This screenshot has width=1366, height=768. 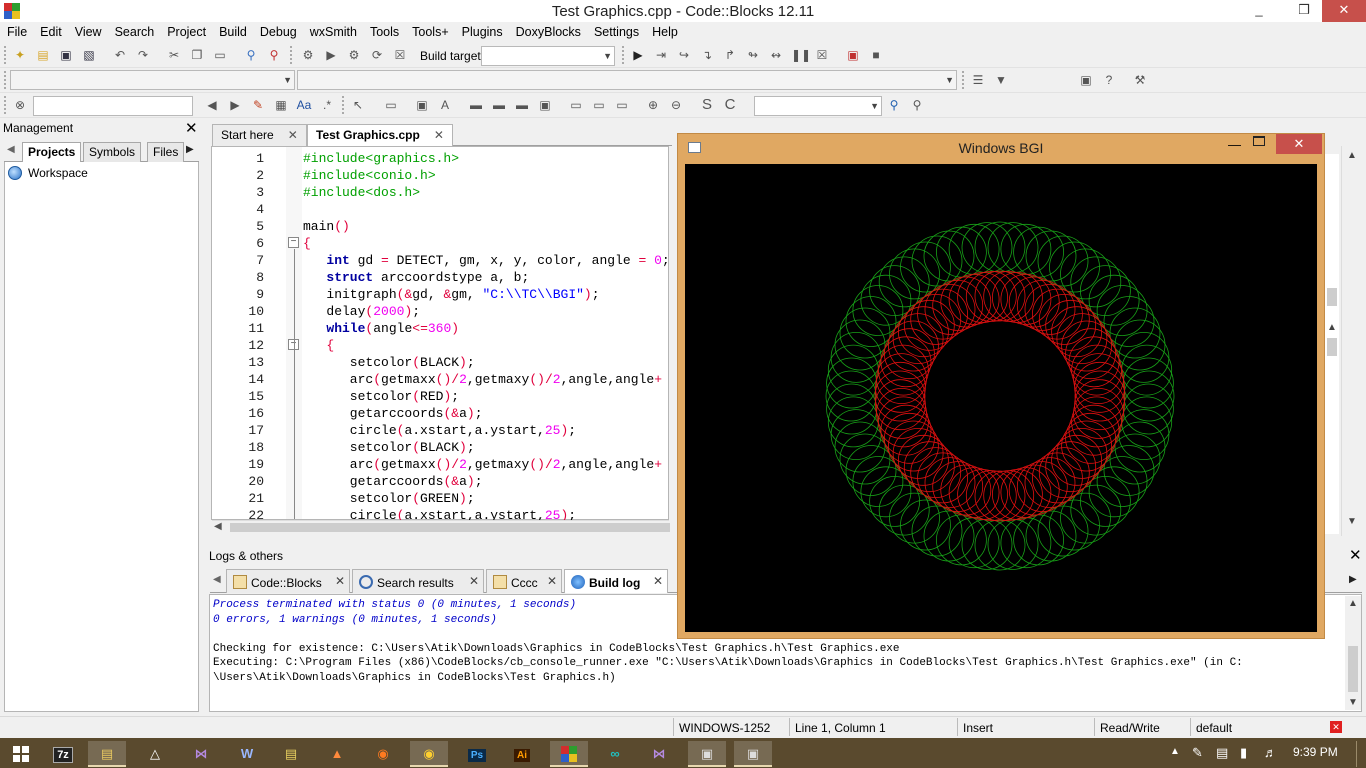 What do you see at coordinates (393, 481) in the screenshot?
I see `code-line: getarccoords(&a);` at bounding box center [393, 481].